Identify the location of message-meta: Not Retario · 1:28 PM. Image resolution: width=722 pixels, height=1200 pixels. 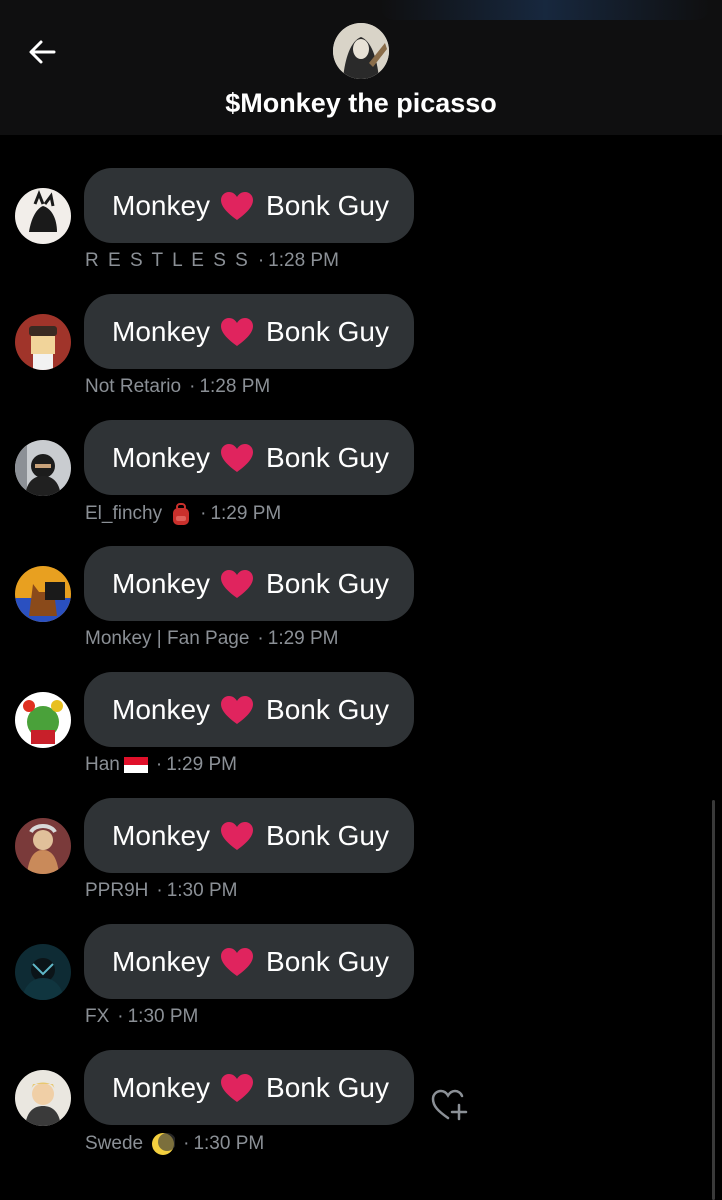
(177, 387).